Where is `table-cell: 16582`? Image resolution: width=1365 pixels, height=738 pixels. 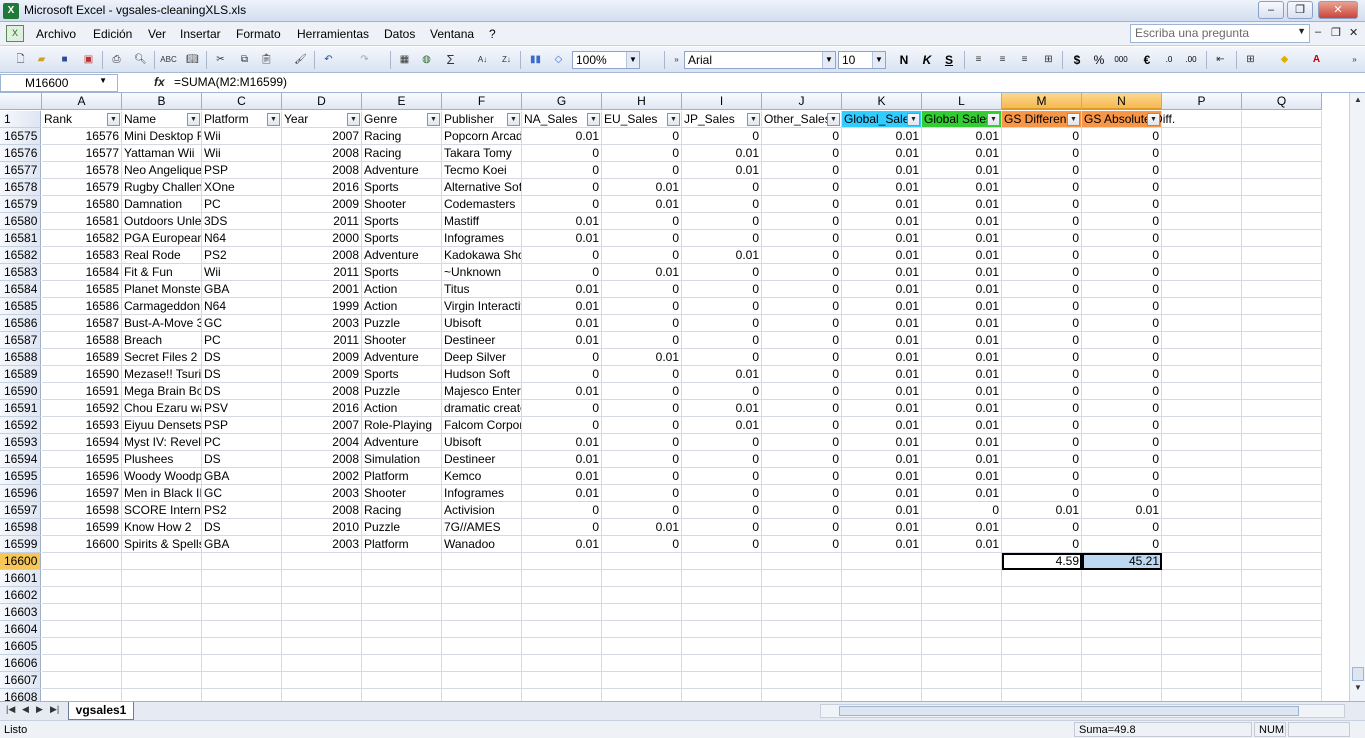 table-cell: 16582 is located at coordinates (82, 238).